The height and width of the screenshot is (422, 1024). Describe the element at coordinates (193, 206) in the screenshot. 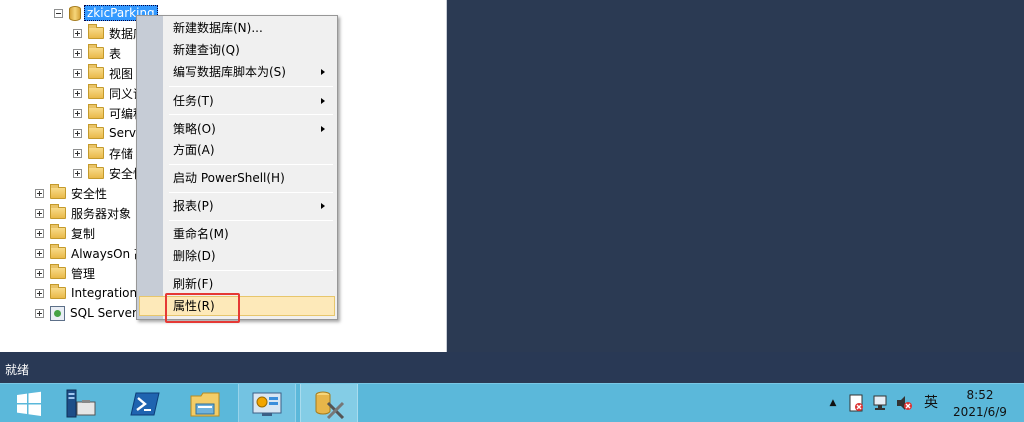

I see `menu-item-label: 报表(P)` at that location.